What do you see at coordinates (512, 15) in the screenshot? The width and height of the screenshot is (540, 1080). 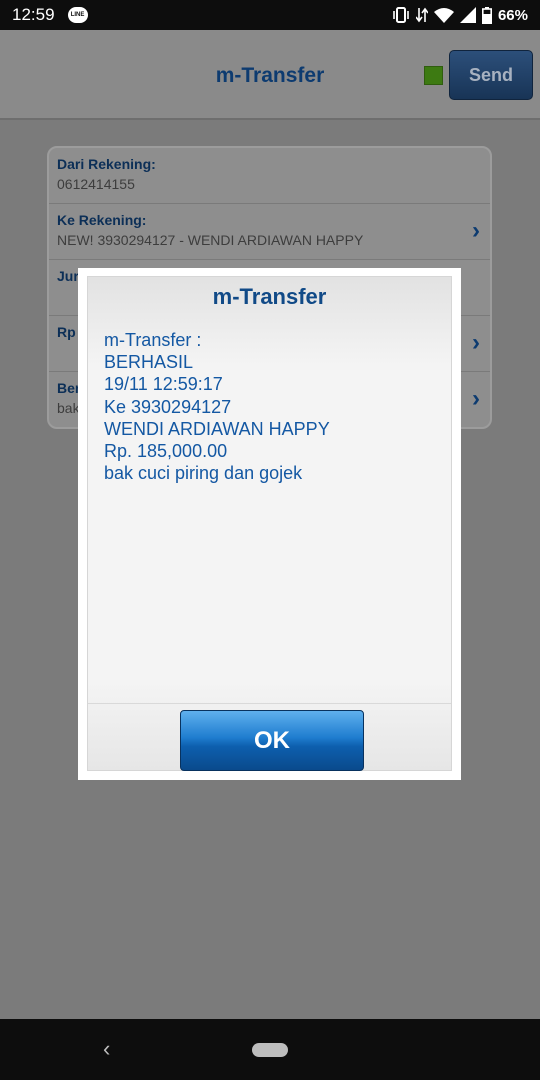 I see `battery-percent: 66%` at bounding box center [512, 15].